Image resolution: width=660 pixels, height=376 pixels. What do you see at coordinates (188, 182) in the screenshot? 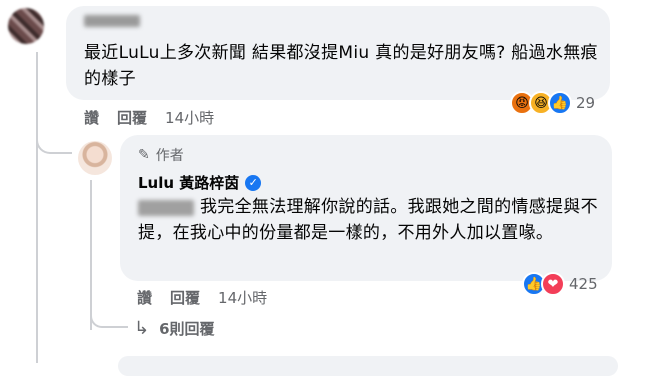
I see `author-name: Lulu 黃路梓茵` at bounding box center [188, 182].